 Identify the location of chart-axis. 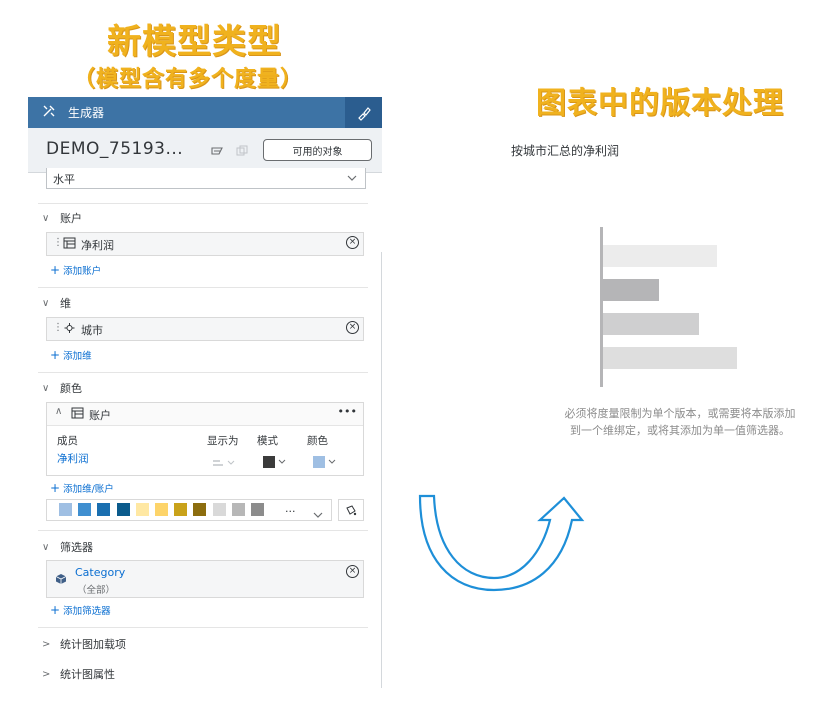
(601, 307).